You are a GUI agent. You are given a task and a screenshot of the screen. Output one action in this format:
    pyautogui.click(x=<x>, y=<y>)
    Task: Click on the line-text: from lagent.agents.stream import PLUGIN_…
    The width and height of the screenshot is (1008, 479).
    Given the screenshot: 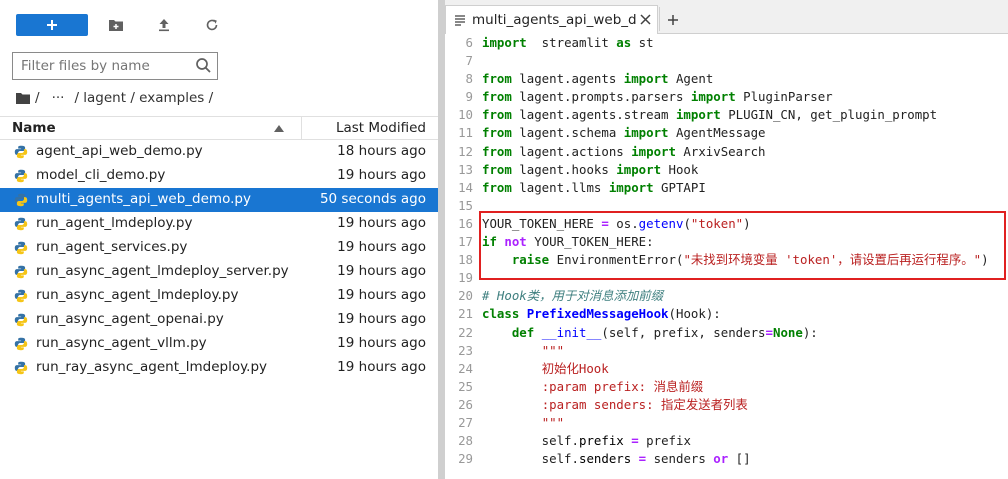 What is the action you would take?
    pyautogui.click(x=709, y=115)
    